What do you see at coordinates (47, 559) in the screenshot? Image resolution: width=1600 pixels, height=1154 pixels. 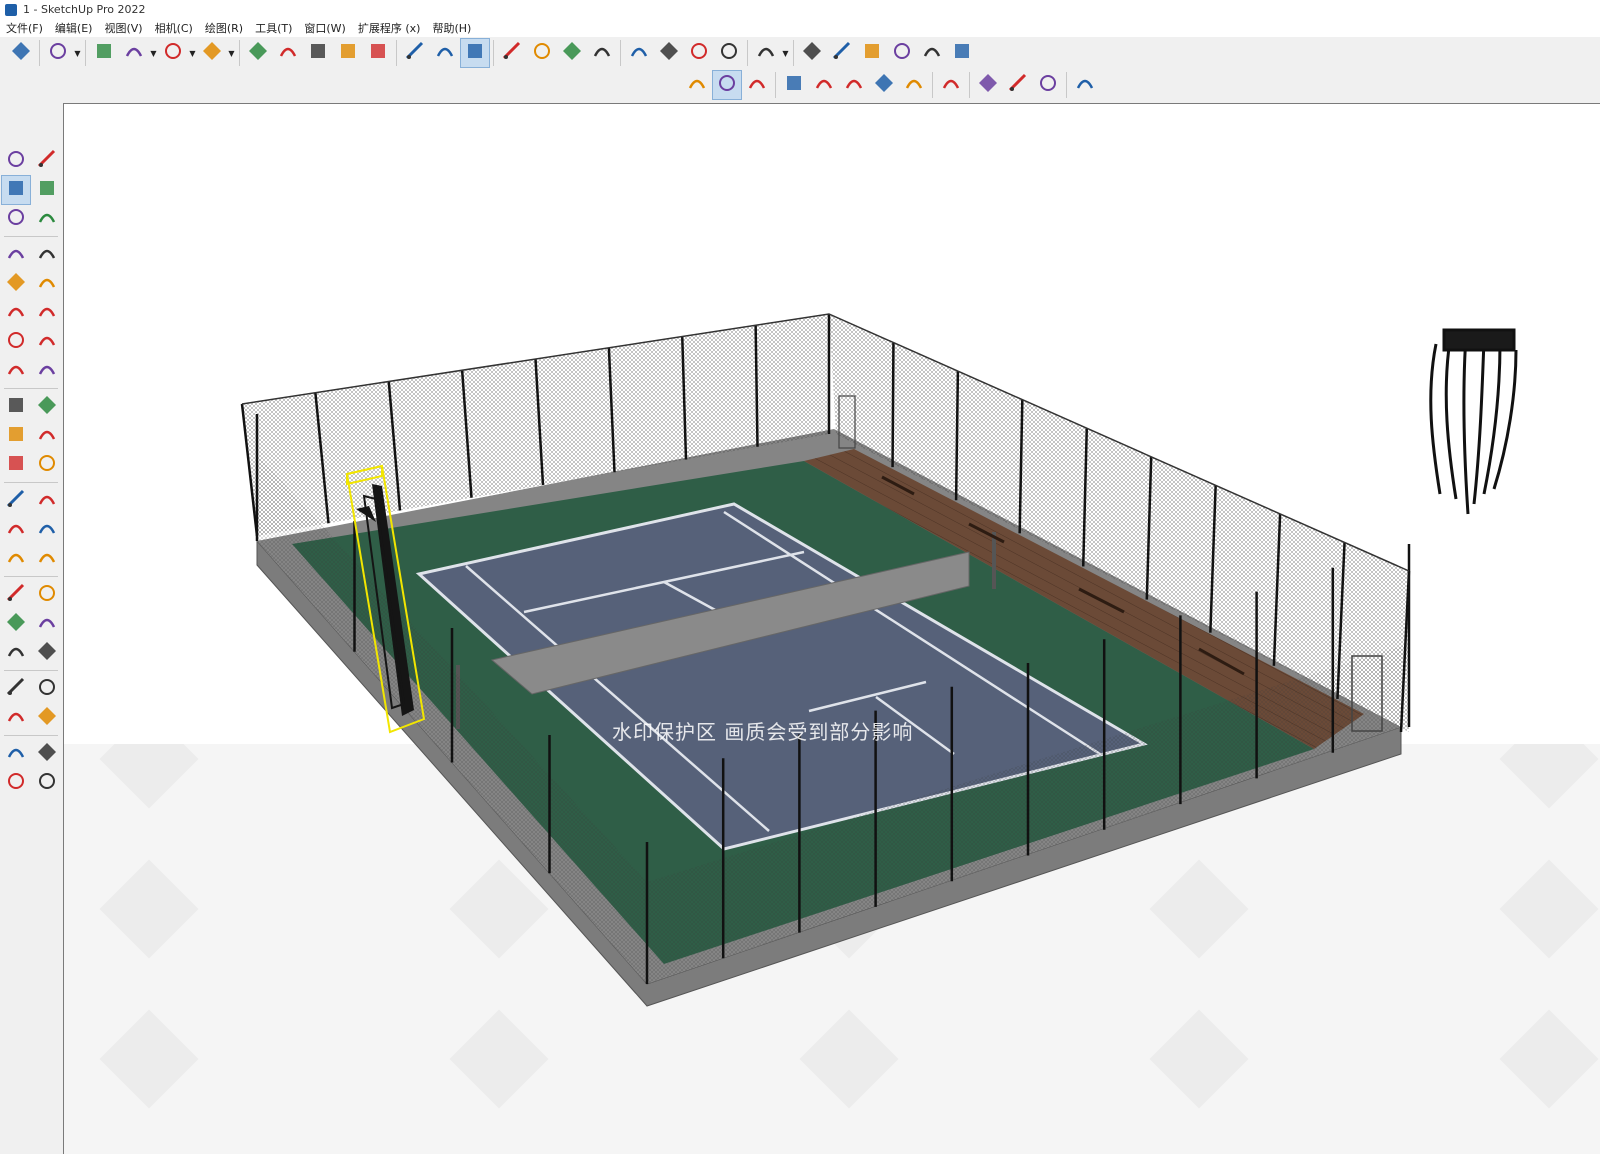 I see `3d-text-button` at bounding box center [47, 559].